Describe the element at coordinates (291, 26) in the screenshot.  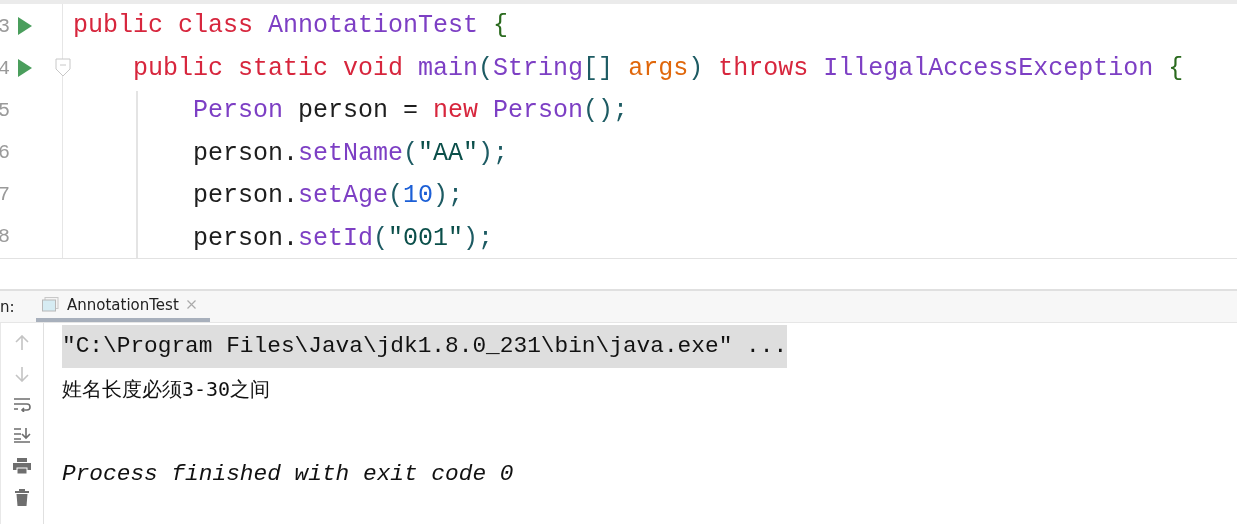
I see `code-line: public class AnnotationTest {` at that location.